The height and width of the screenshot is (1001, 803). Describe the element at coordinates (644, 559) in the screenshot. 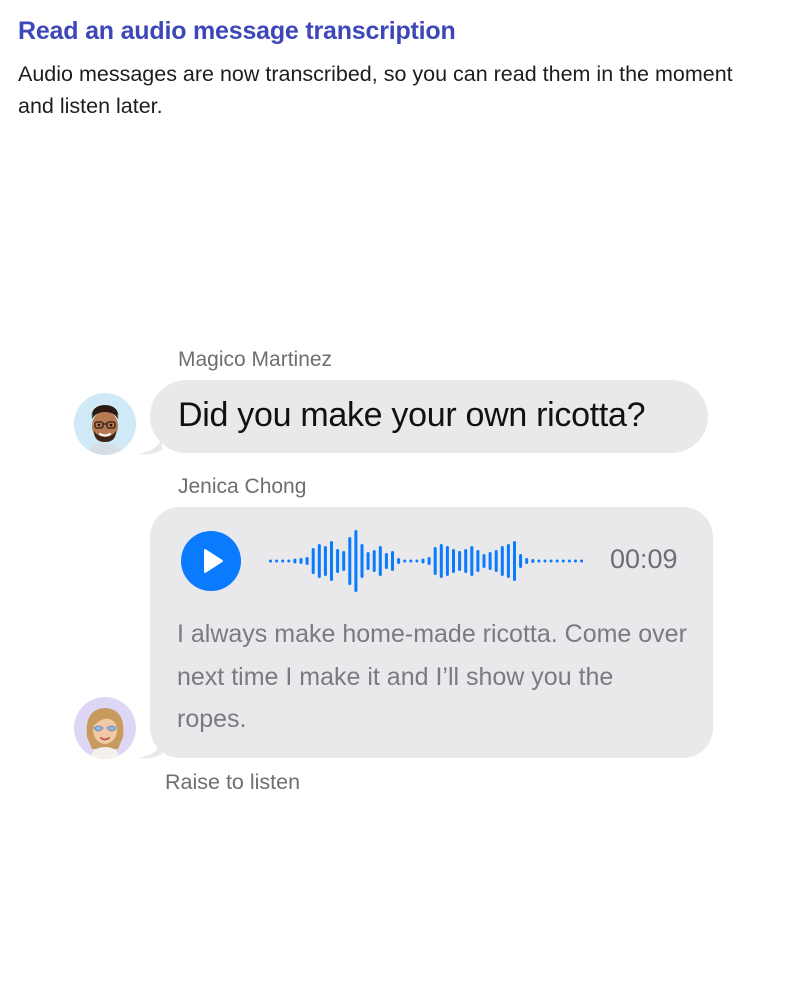

I see `audio-duration: 00:09` at that location.